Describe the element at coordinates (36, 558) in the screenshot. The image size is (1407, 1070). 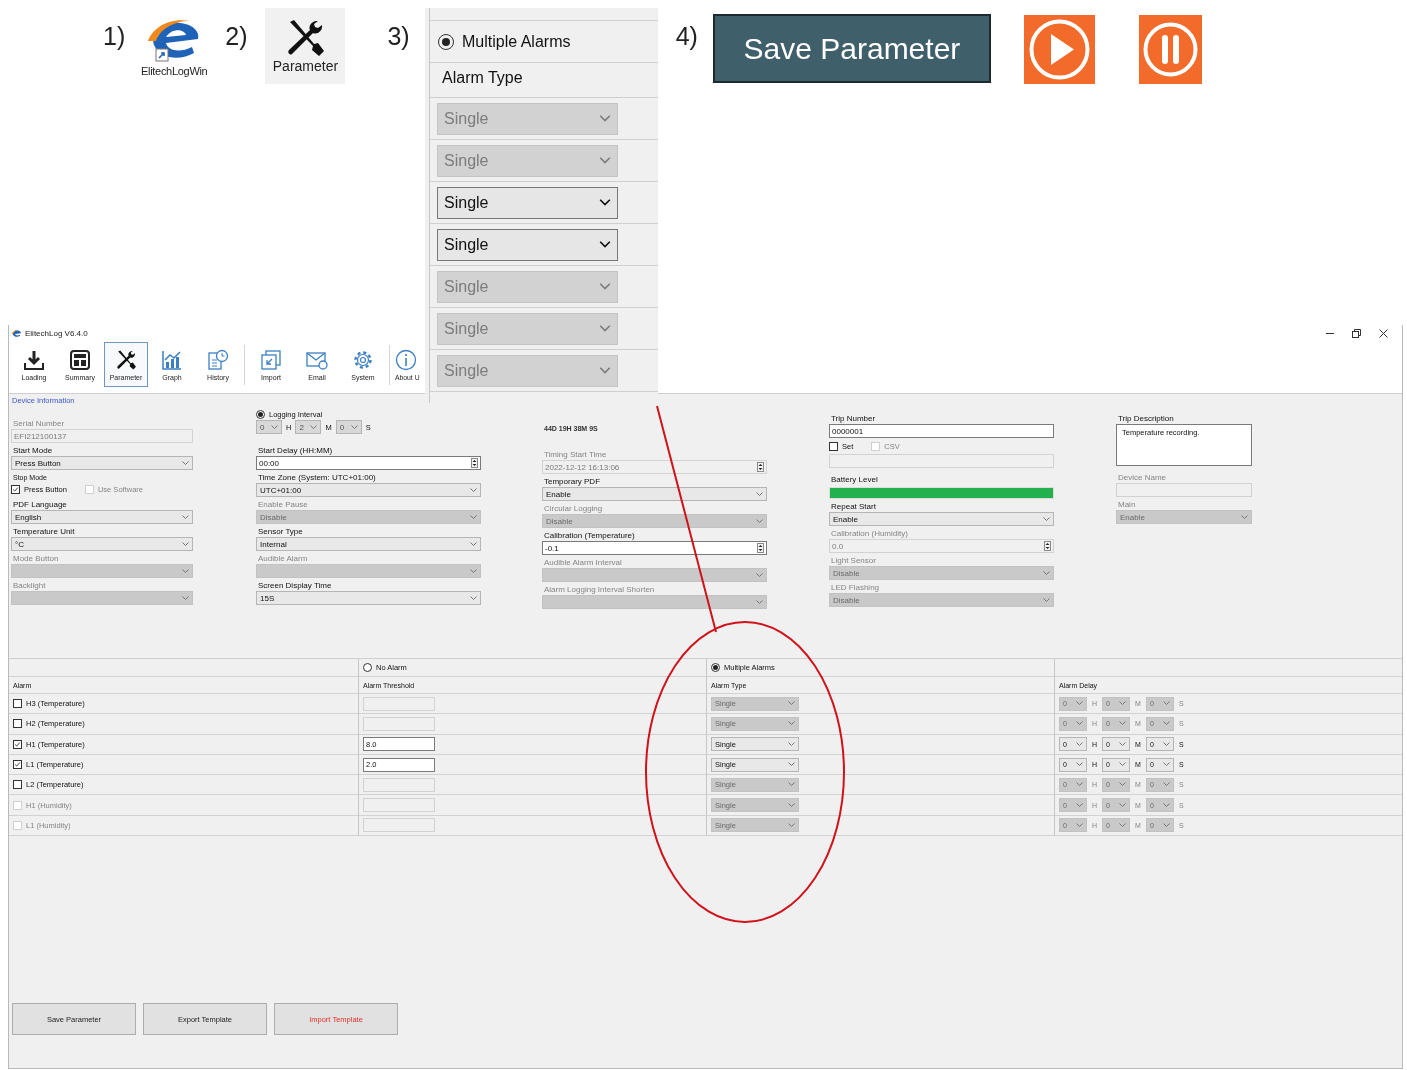
I see `field-label: Mode Button` at that location.